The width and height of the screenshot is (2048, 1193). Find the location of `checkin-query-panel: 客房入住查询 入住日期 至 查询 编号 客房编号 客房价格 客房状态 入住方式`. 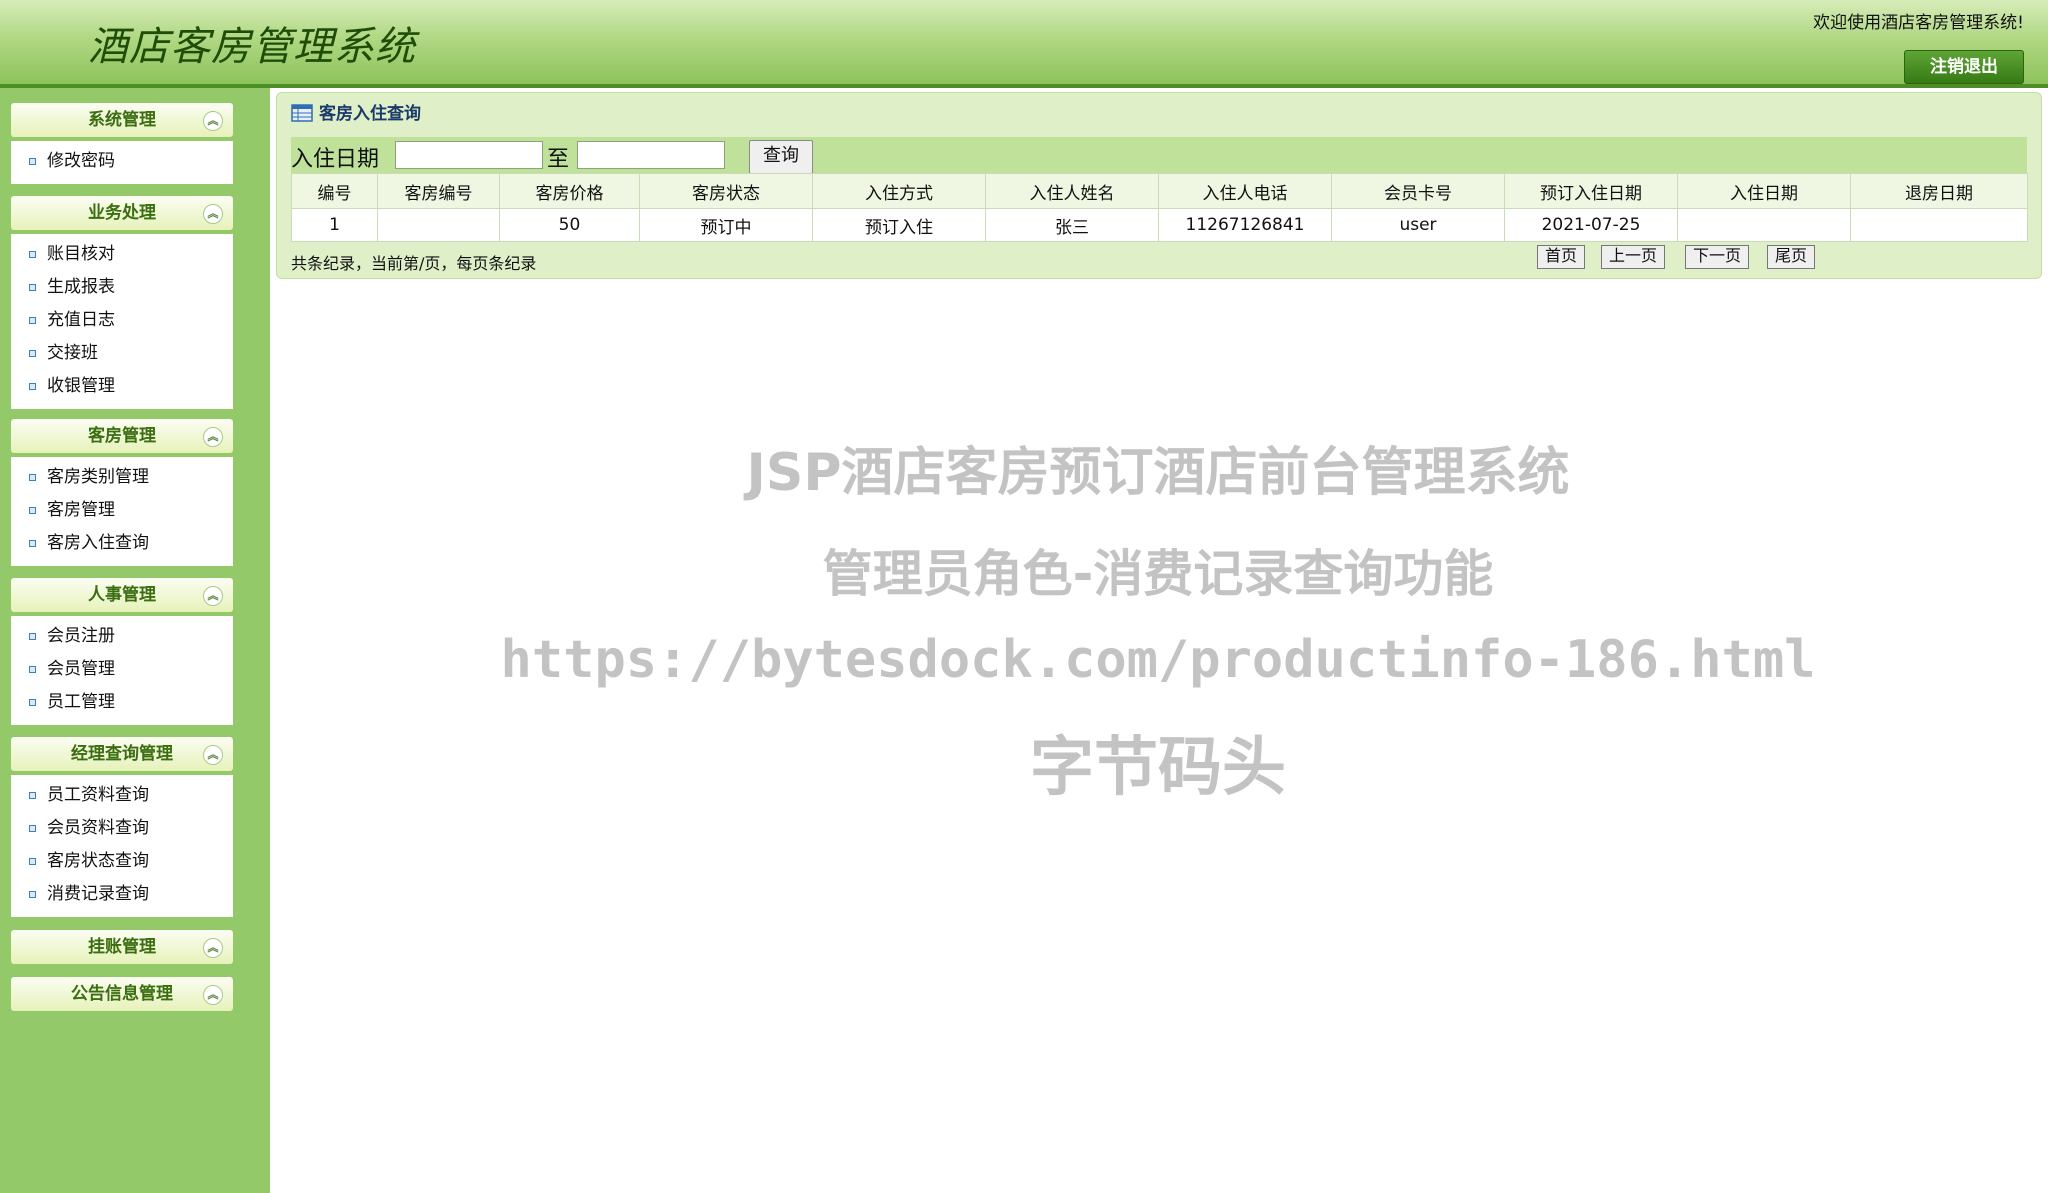

checkin-query-panel: 客房入住查询 入住日期 至 查询 编号 客房编号 客房价格 客房状态 入住方式 is located at coordinates (1159, 185).